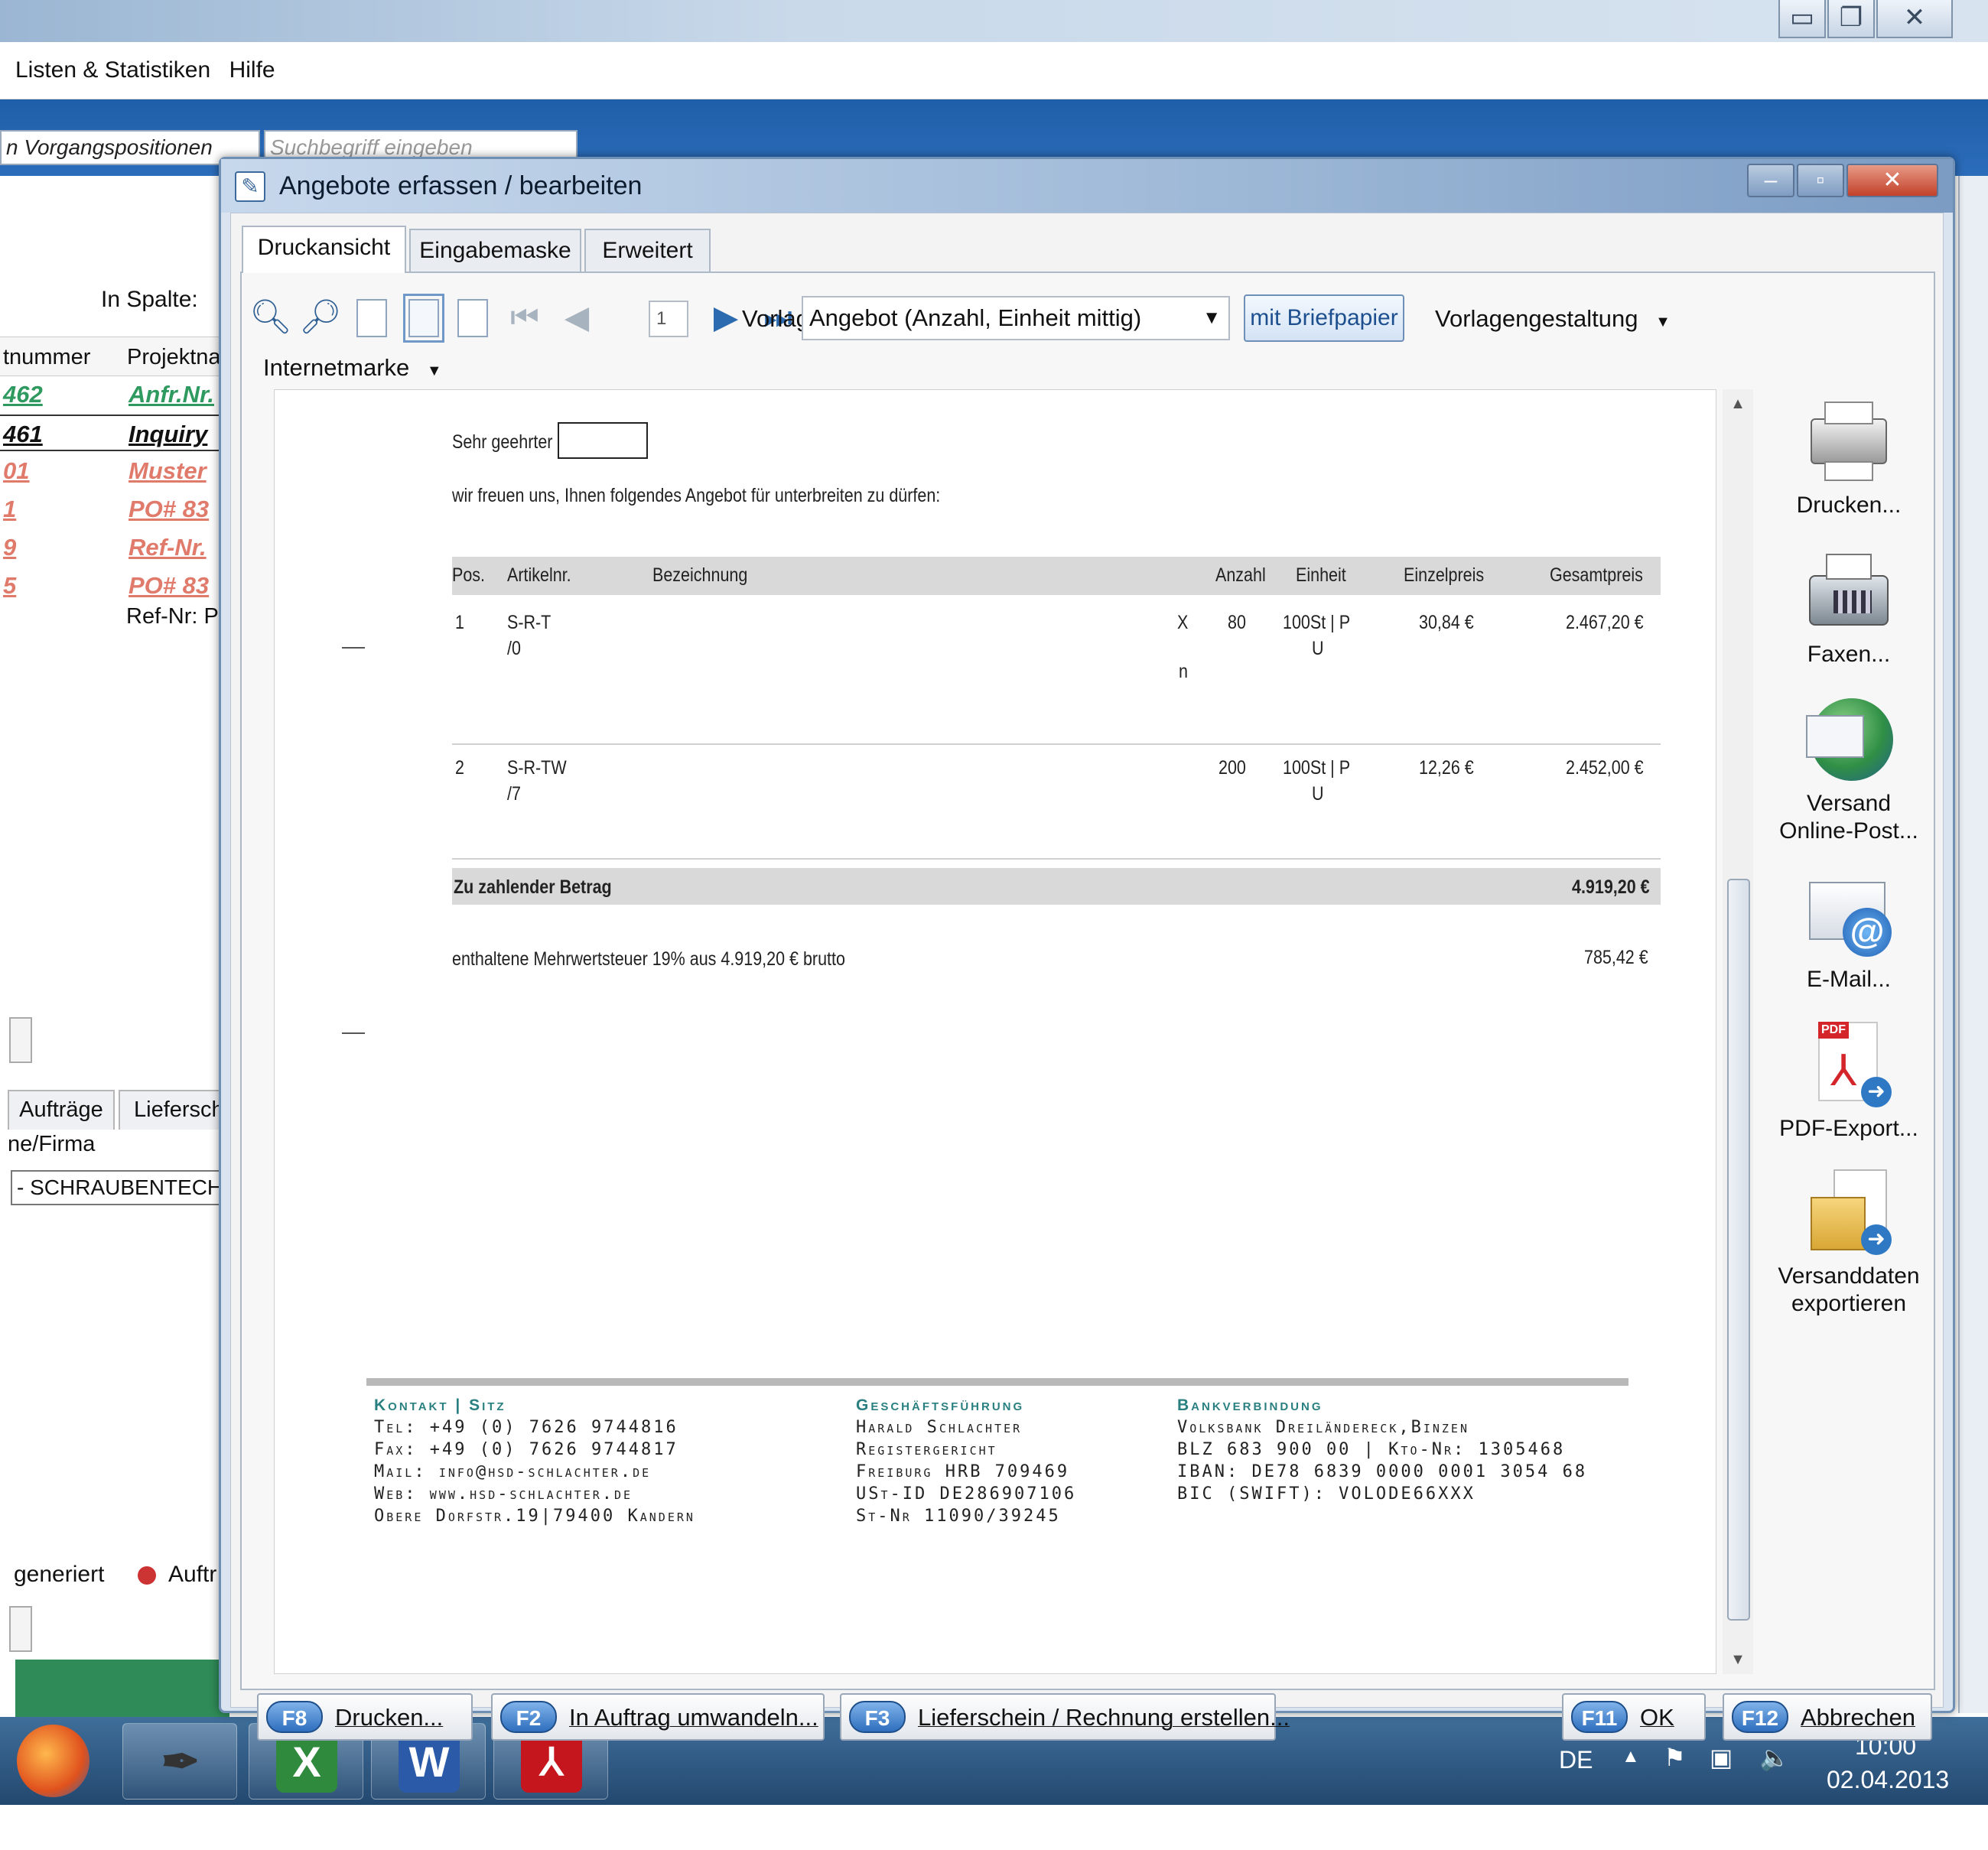 Image resolution: width=1988 pixels, height=1850 pixels. What do you see at coordinates (1738, 404) in the screenshot?
I see `scroll-up-icon: ▲` at bounding box center [1738, 404].